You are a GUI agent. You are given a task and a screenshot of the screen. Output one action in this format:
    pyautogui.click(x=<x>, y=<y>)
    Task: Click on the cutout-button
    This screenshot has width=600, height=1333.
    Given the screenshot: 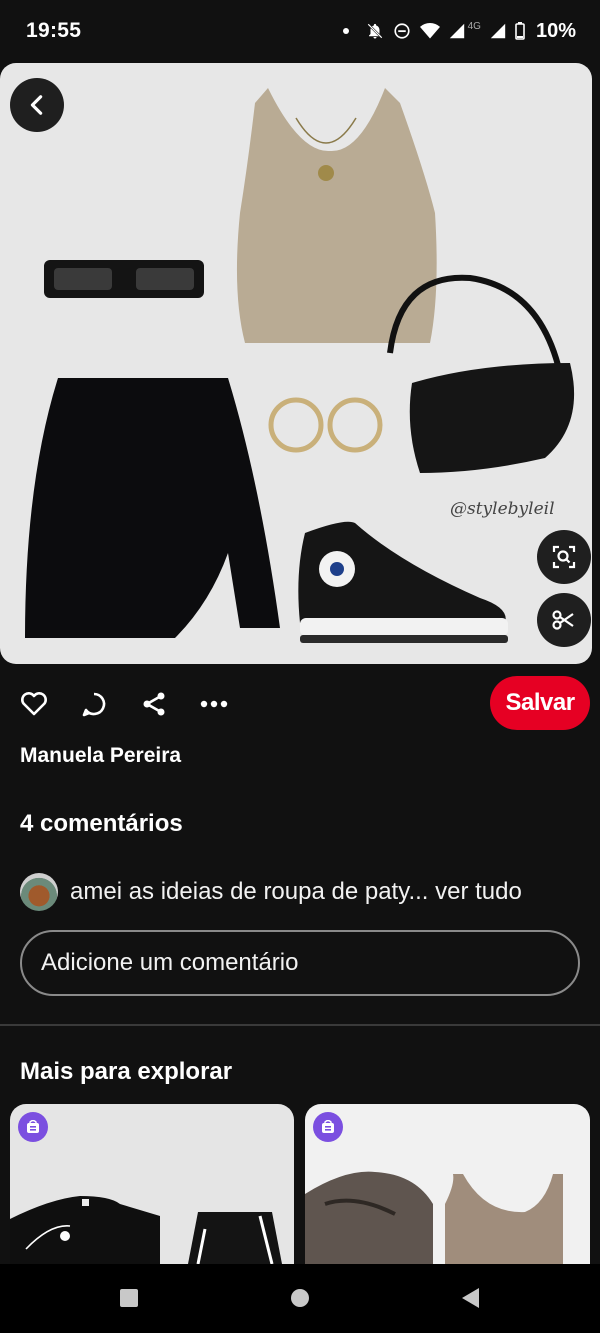 What is the action you would take?
    pyautogui.click(x=564, y=620)
    